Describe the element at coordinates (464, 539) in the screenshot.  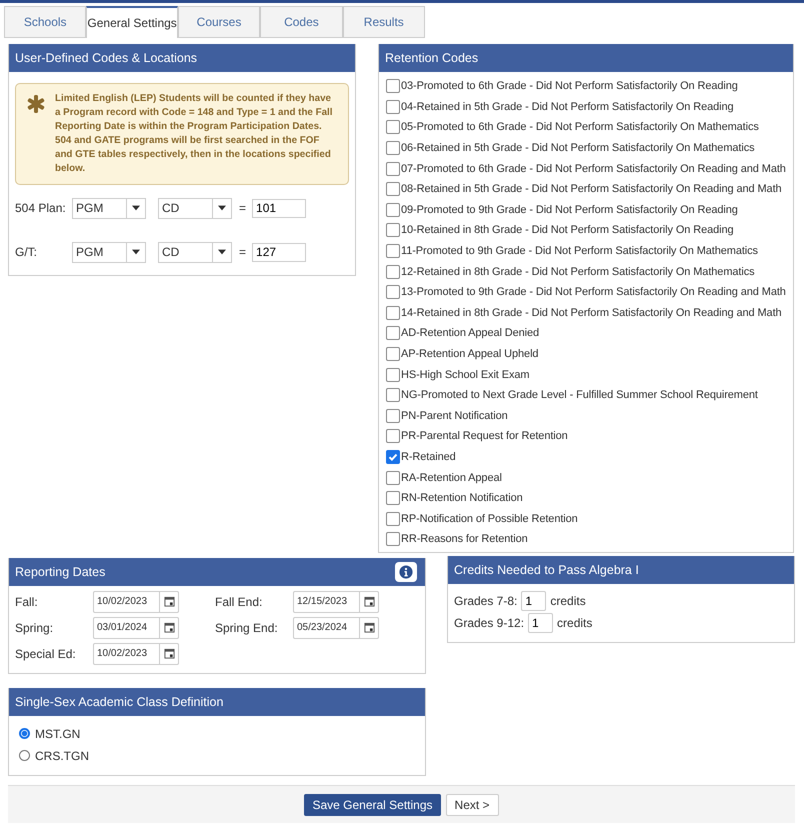
I see `checkbox-label: RR-Reasons for Retention` at that location.